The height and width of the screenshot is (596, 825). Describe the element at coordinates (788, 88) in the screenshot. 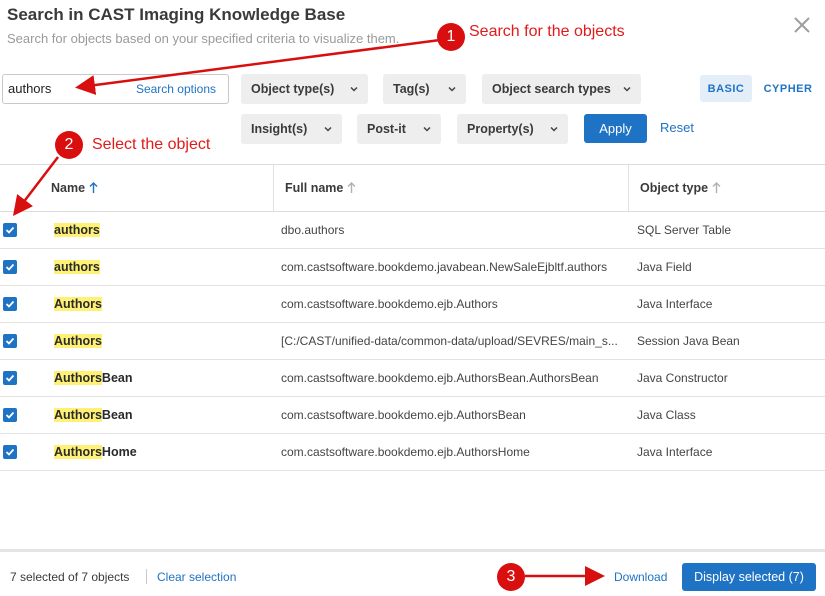

I see `cypher-mode-tab: CYPHER` at that location.